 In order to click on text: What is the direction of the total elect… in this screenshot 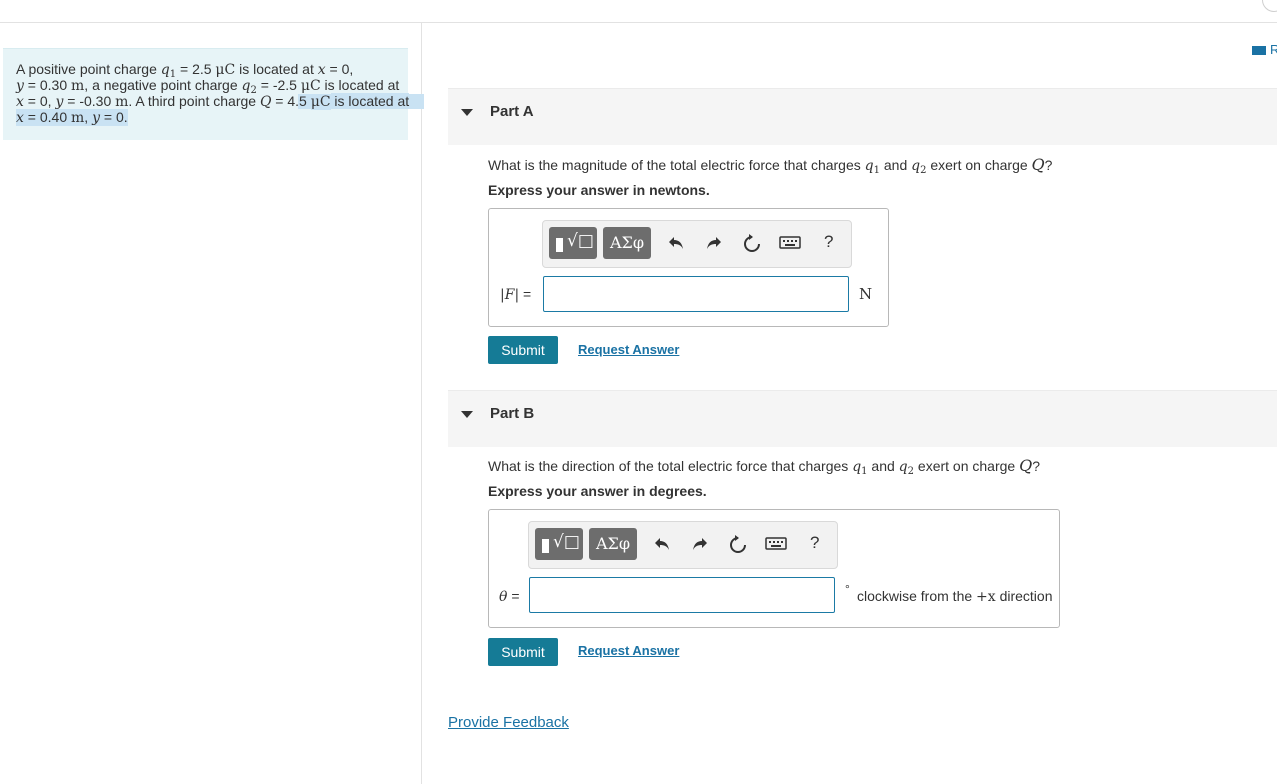, I will do `click(670, 466)`.